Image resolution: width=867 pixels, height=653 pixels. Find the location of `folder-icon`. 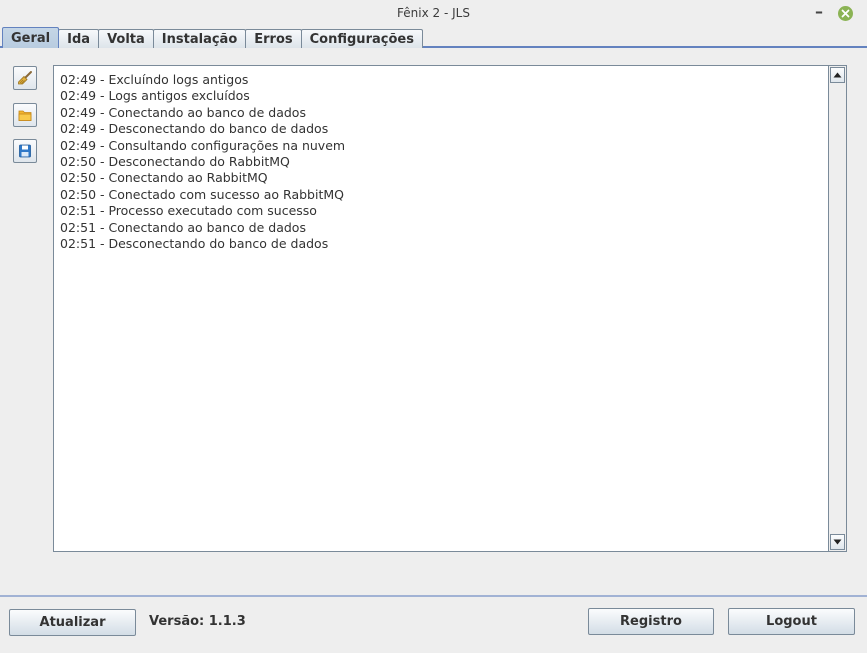

folder-icon is located at coordinates (25, 115).